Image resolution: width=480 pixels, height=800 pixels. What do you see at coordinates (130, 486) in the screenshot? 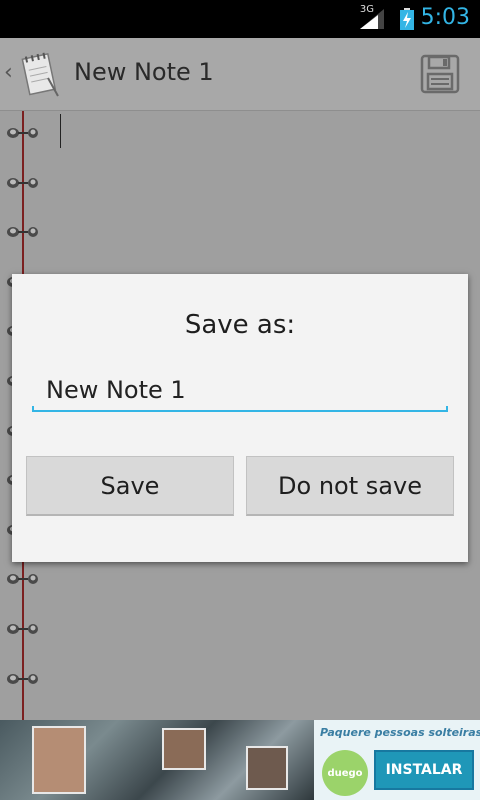
I see `save-button: Save` at bounding box center [130, 486].